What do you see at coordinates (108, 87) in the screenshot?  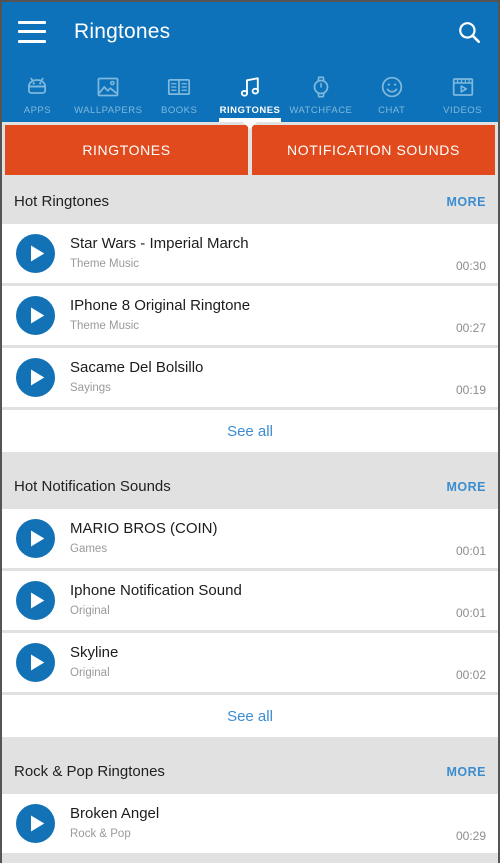 I see `image-photo-icon` at bounding box center [108, 87].